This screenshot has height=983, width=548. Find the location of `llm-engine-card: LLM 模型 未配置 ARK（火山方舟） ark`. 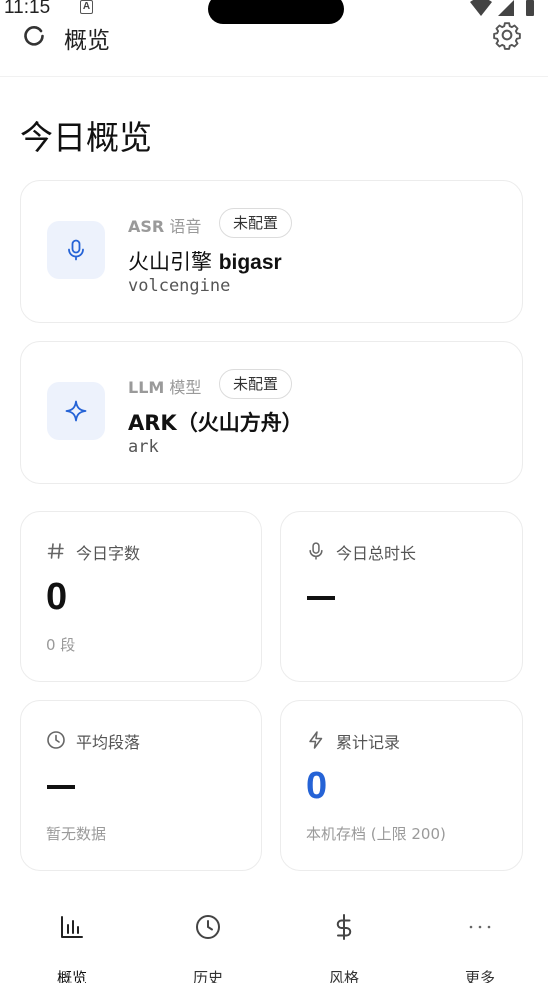

llm-engine-card: LLM 模型 未配置 ARK（火山方舟） ark is located at coordinates (271, 412).